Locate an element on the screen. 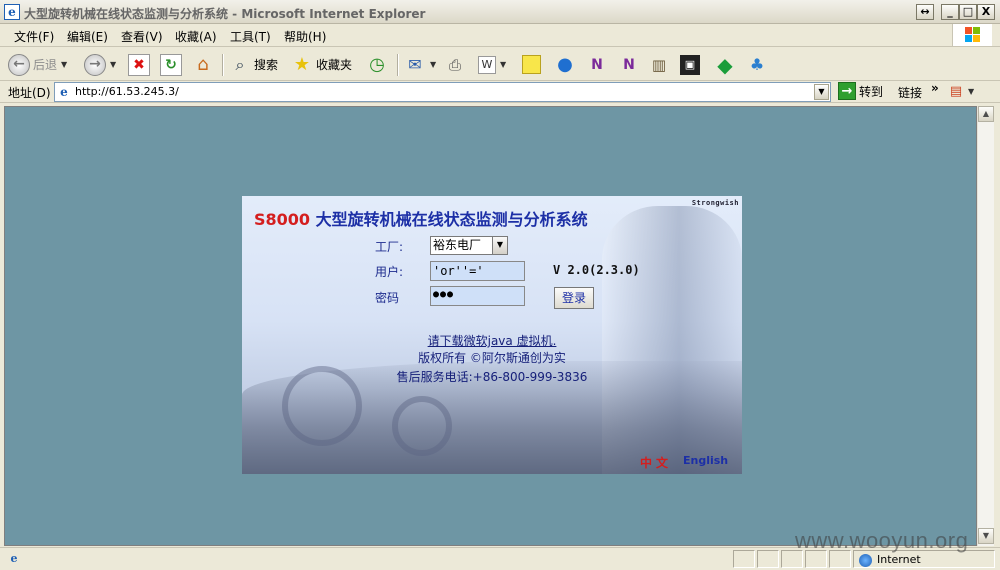 The height and width of the screenshot is (570, 1000). windows-logo is located at coordinates (972, 35).